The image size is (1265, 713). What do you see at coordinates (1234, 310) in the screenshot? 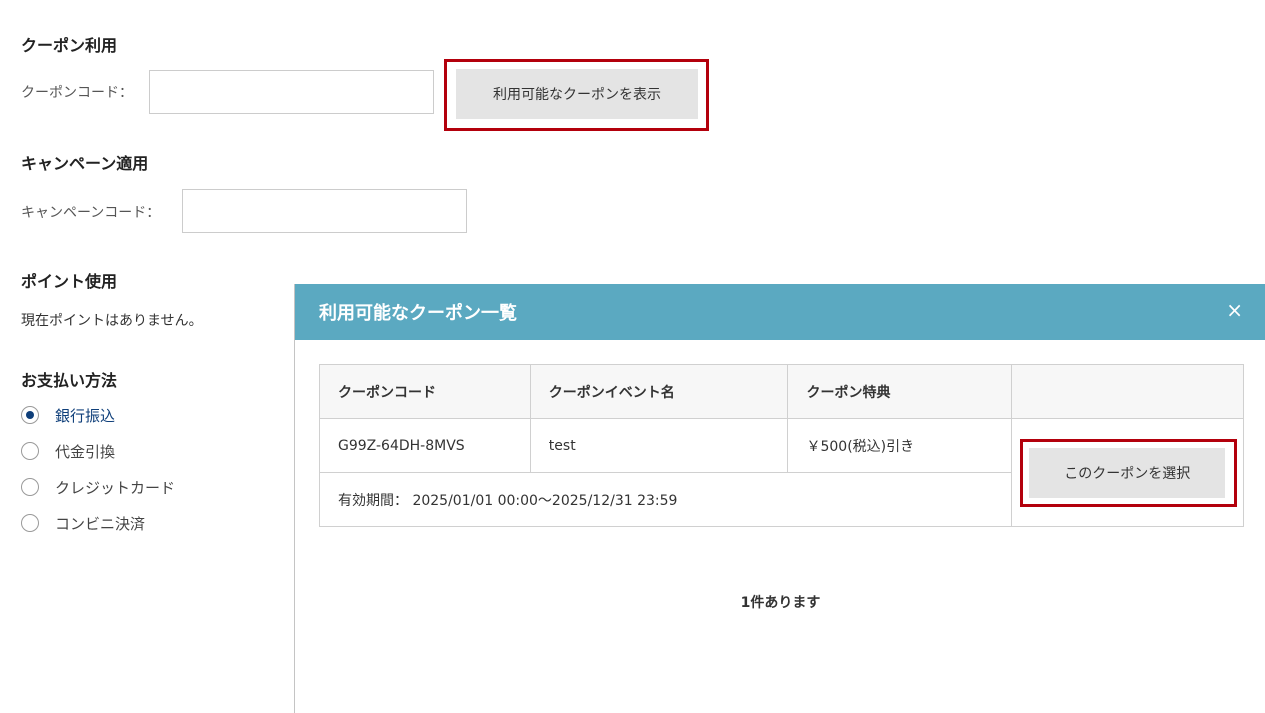
I see `close-icon: ×` at bounding box center [1234, 310].